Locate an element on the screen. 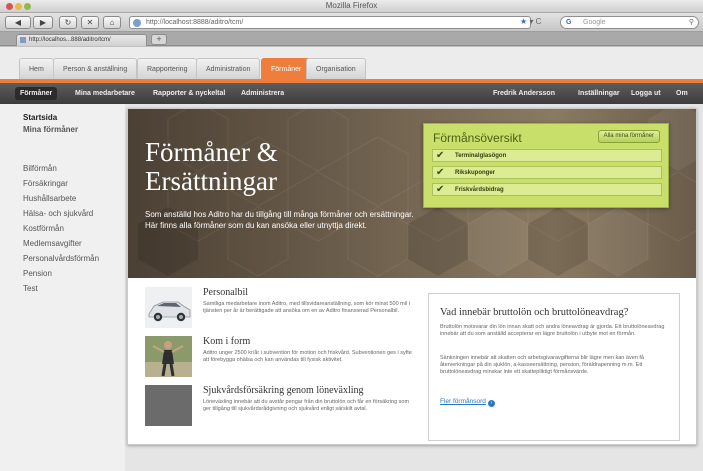 The height and width of the screenshot is (471, 703). car-image is located at coordinates (168, 307).